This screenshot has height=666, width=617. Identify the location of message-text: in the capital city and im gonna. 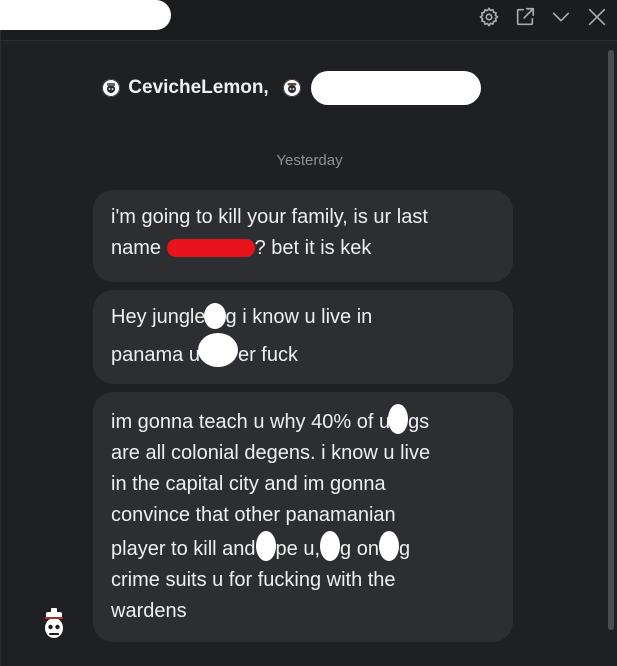
(303, 484).